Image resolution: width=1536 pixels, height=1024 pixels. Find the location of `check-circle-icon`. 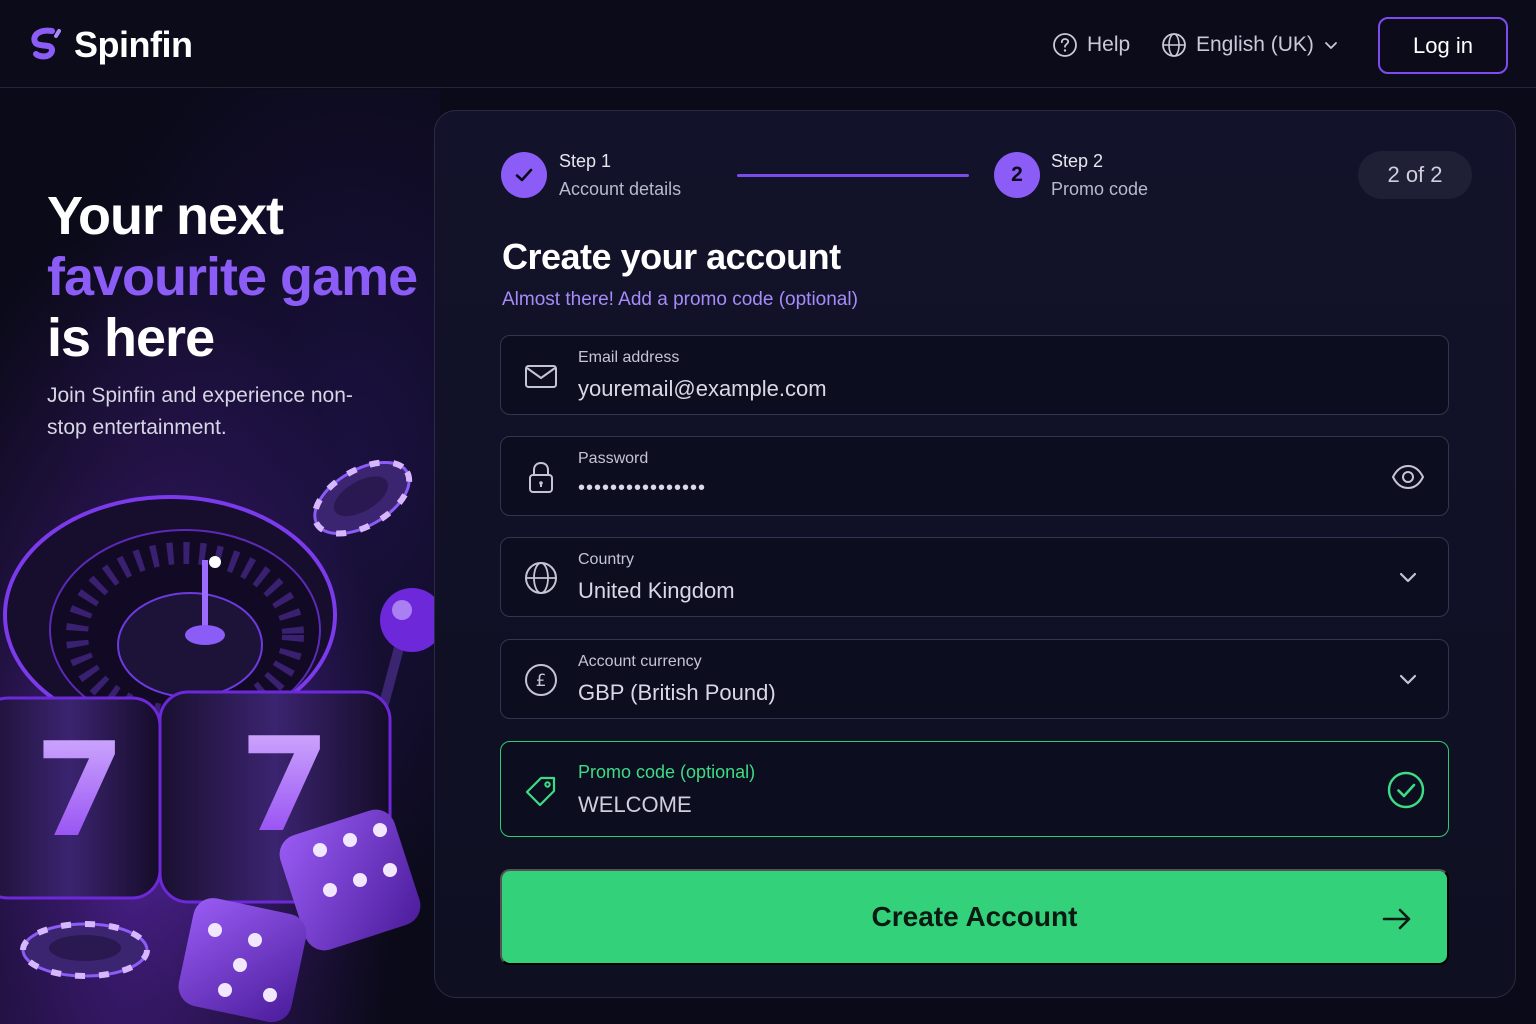

check-circle-icon is located at coordinates (1406, 790).